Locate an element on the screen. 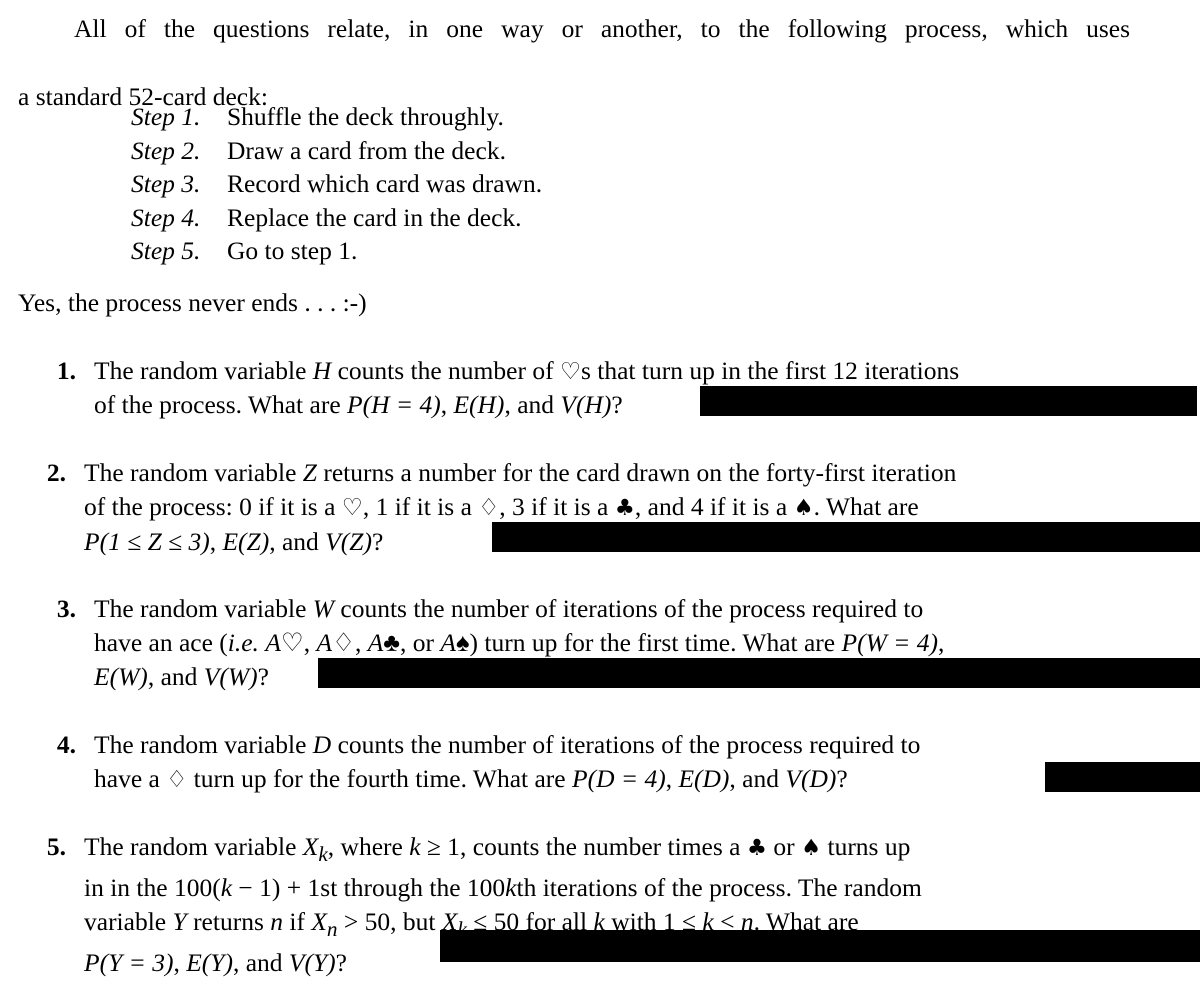  step-item: Step 1. Shuffle the deck throughly. is located at coordinates (336, 117).